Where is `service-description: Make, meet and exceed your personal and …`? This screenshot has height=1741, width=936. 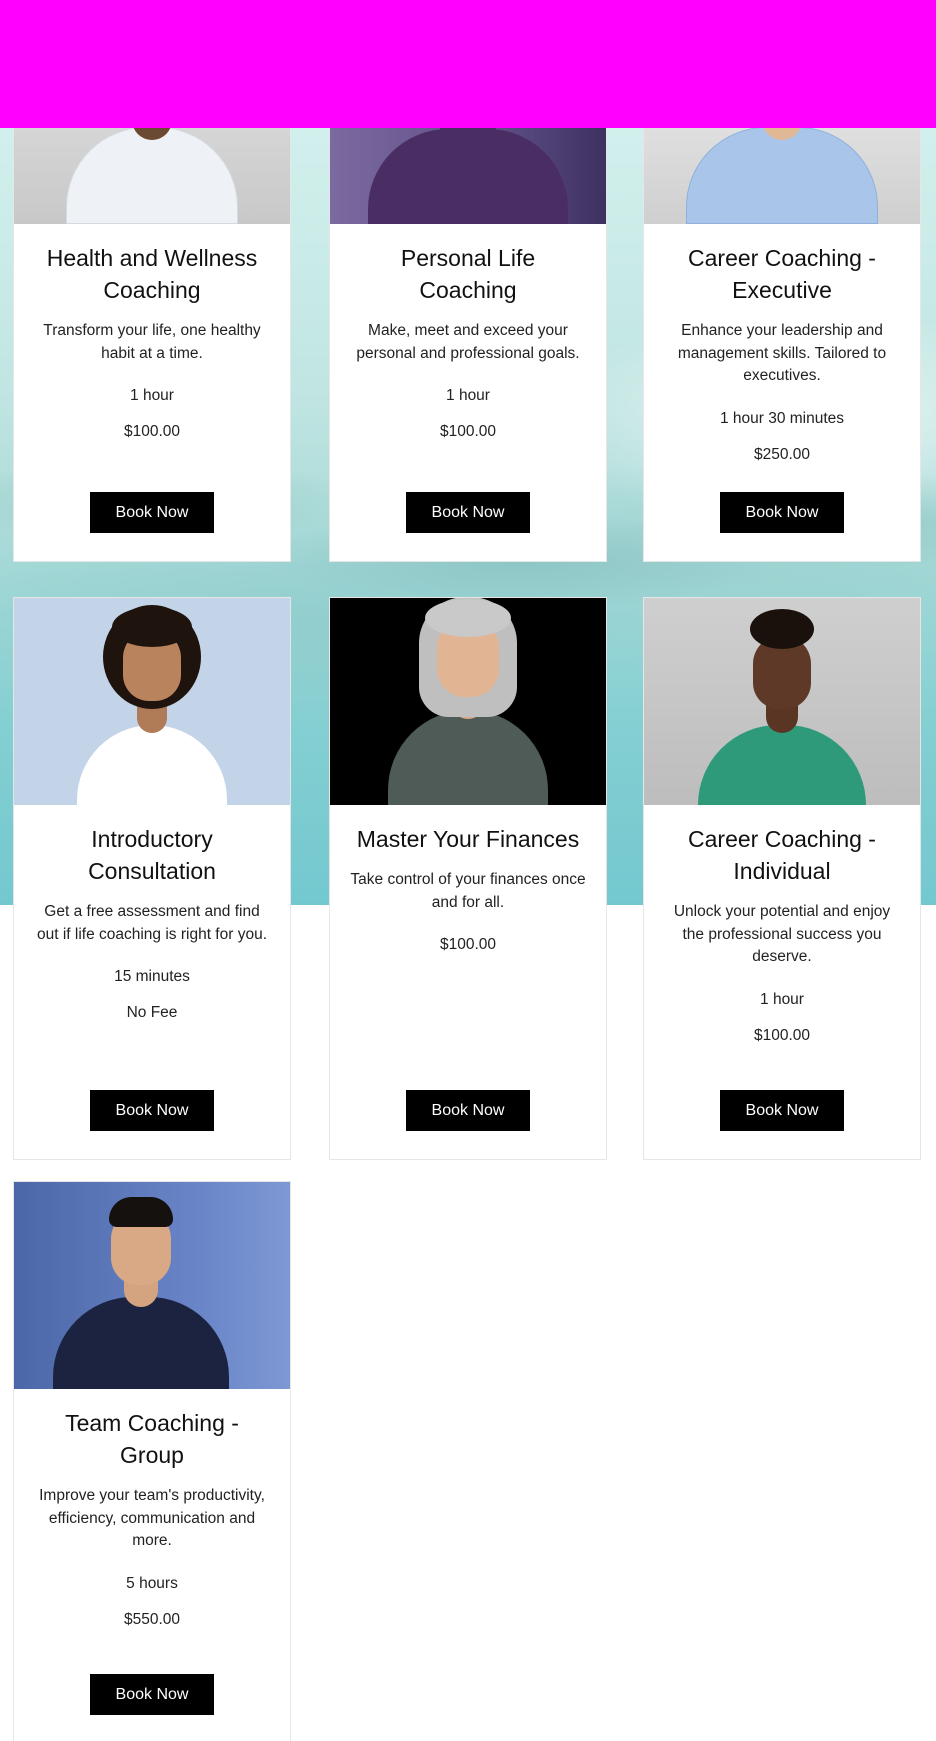
service-description: Make, meet and exceed your personal and … is located at coordinates (468, 342).